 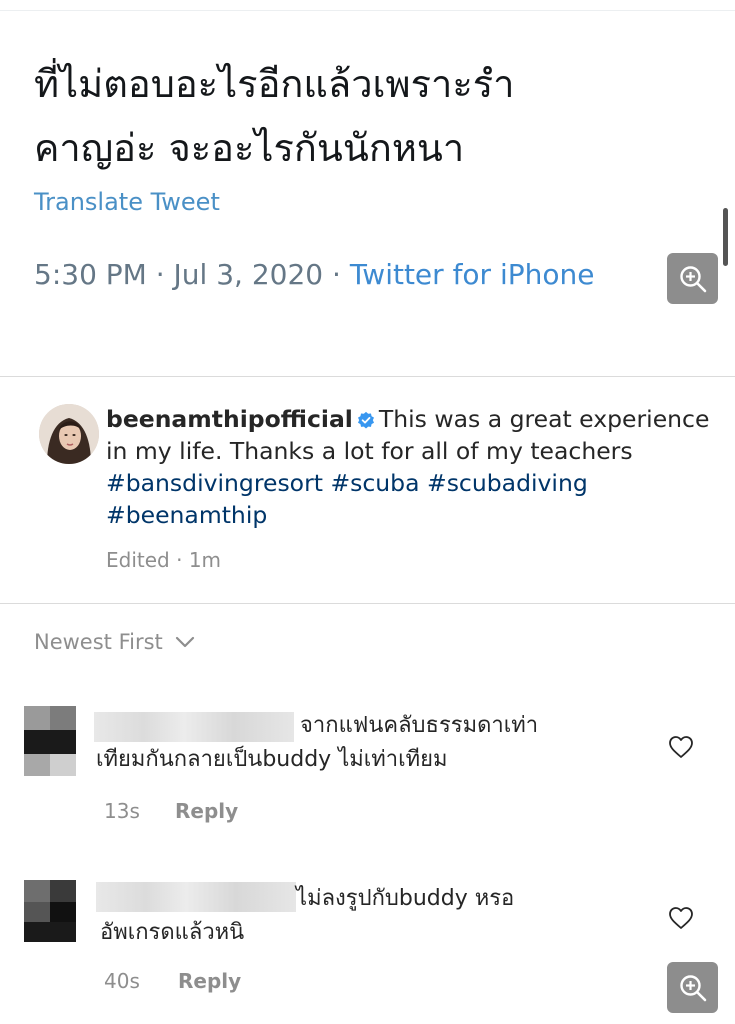 What do you see at coordinates (249, 274) in the screenshot?
I see `tweet-date: Jul 3, 2020` at bounding box center [249, 274].